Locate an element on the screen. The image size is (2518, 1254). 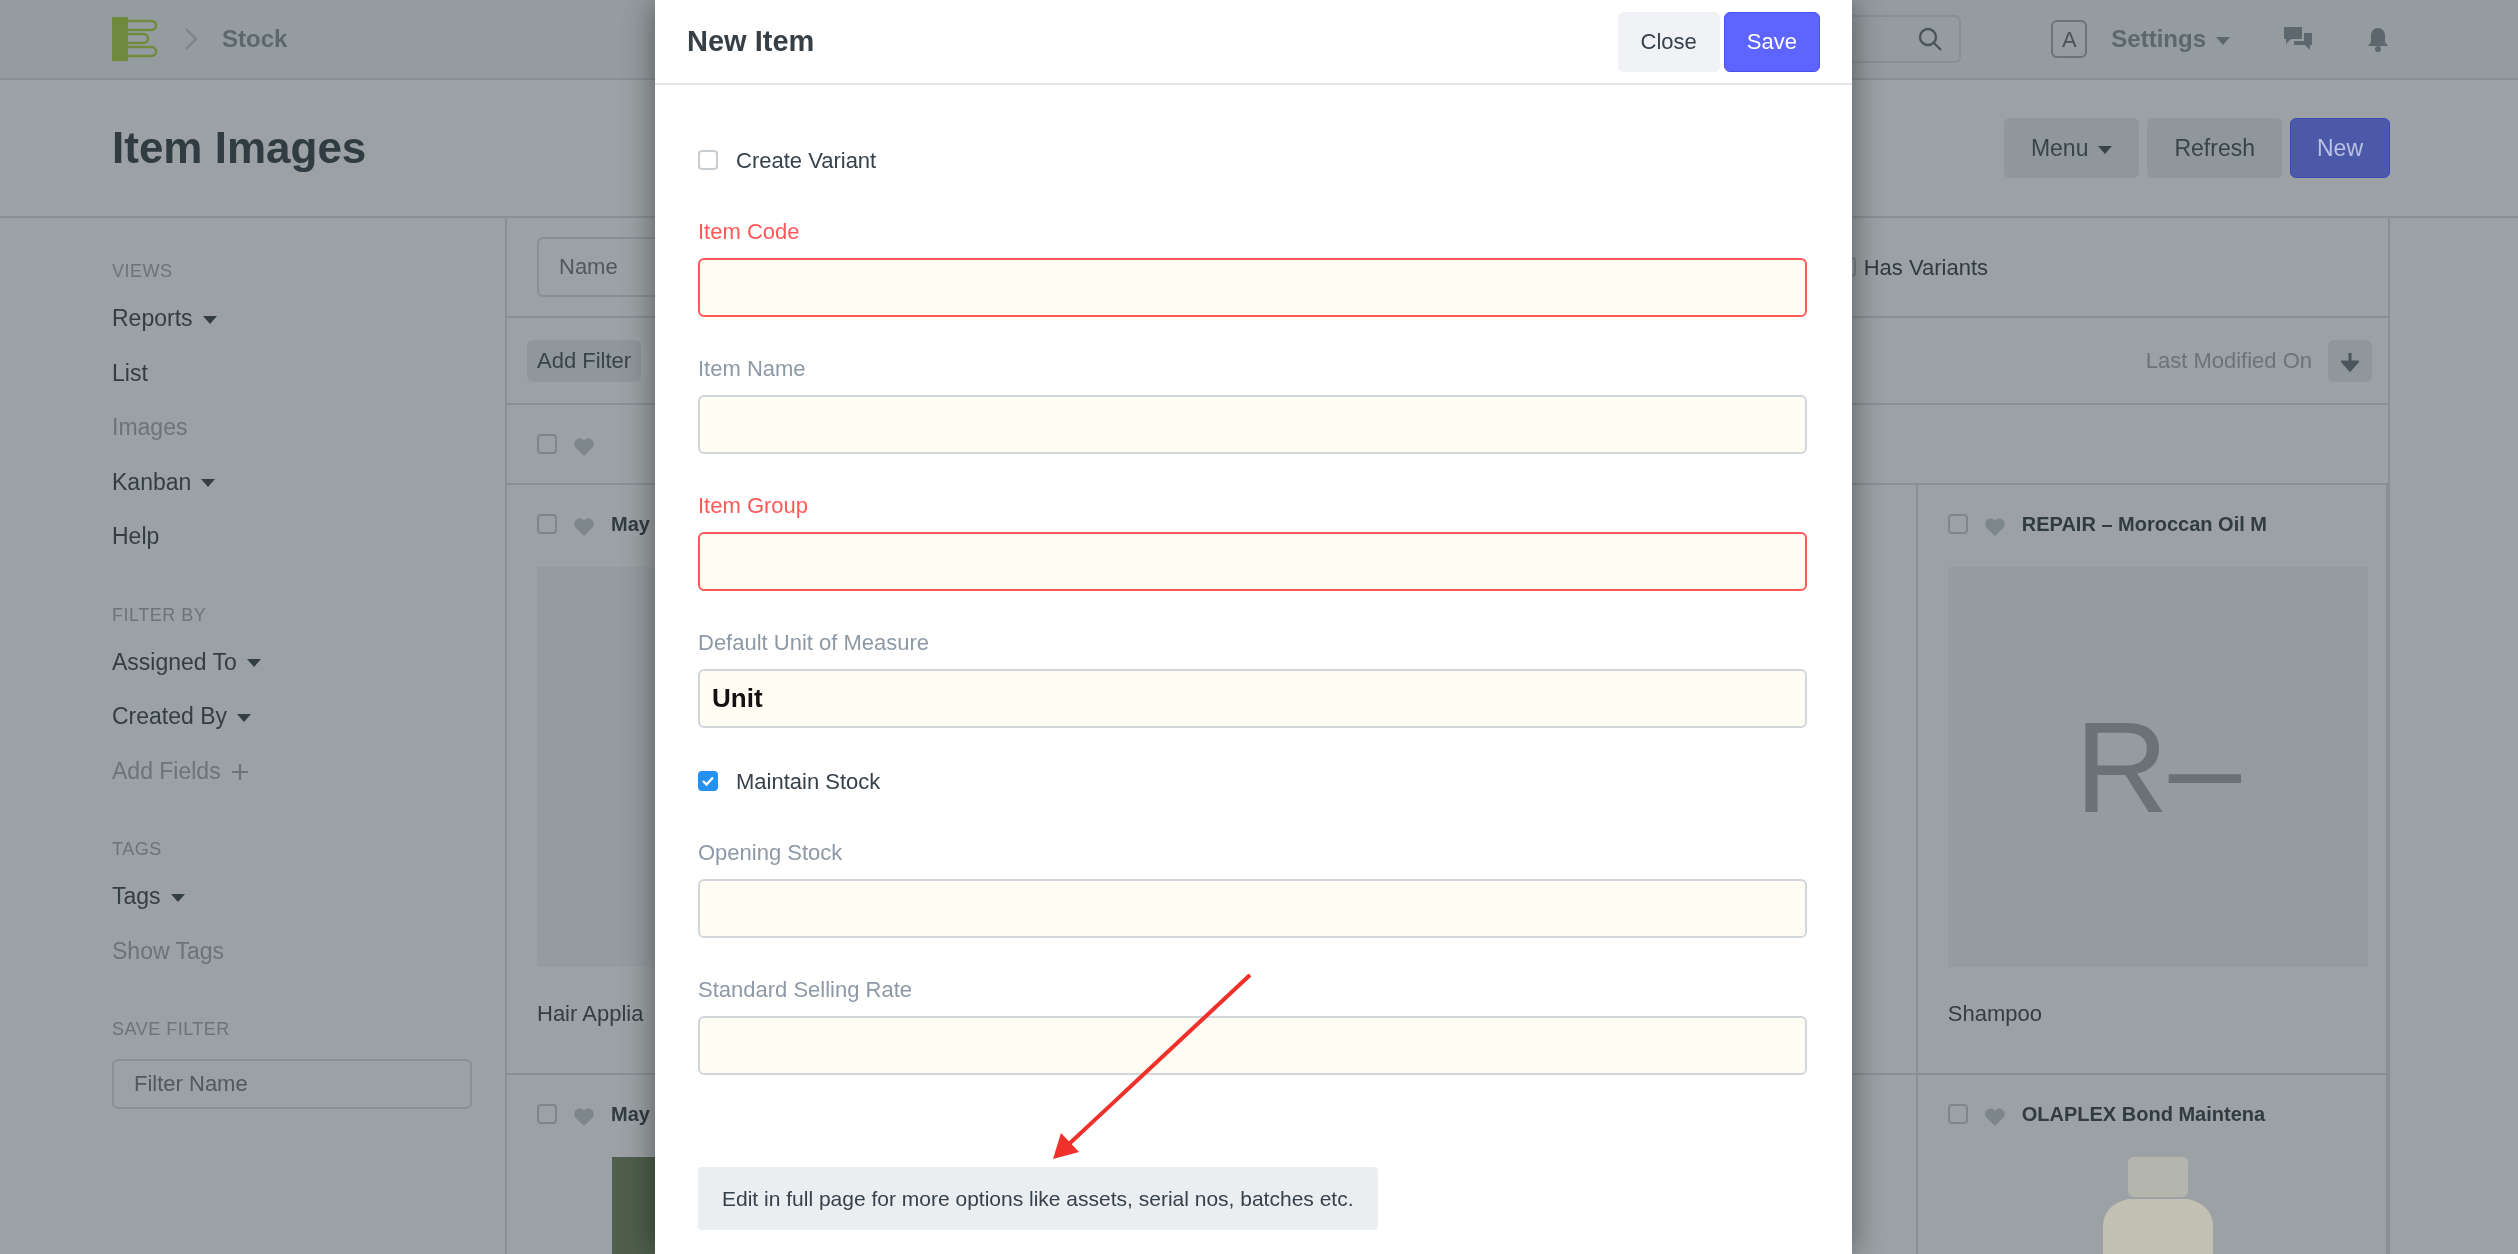
save-button: Save is located at coordinates (1771, 41).